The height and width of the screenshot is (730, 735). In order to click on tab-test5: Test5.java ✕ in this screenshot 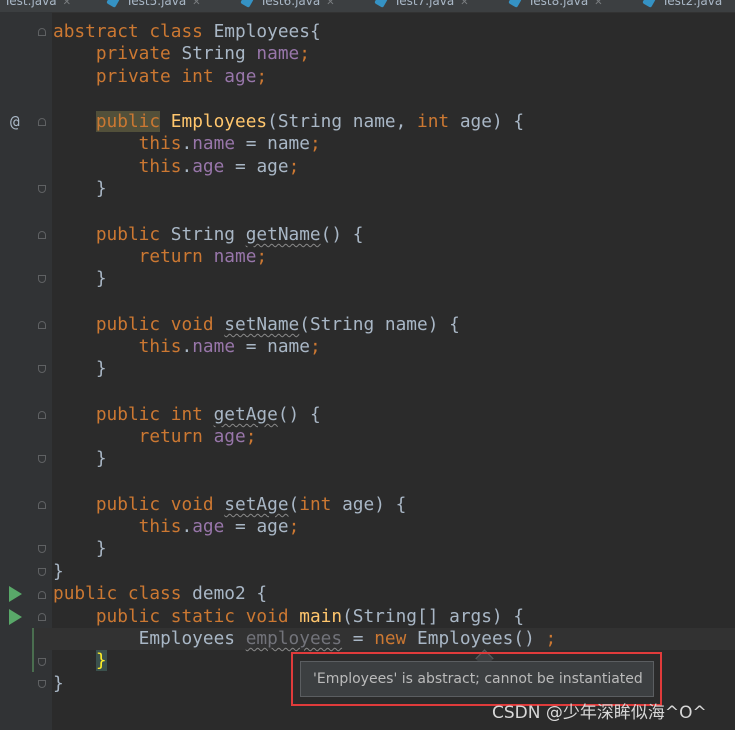, I will do `click(153, 6)`.